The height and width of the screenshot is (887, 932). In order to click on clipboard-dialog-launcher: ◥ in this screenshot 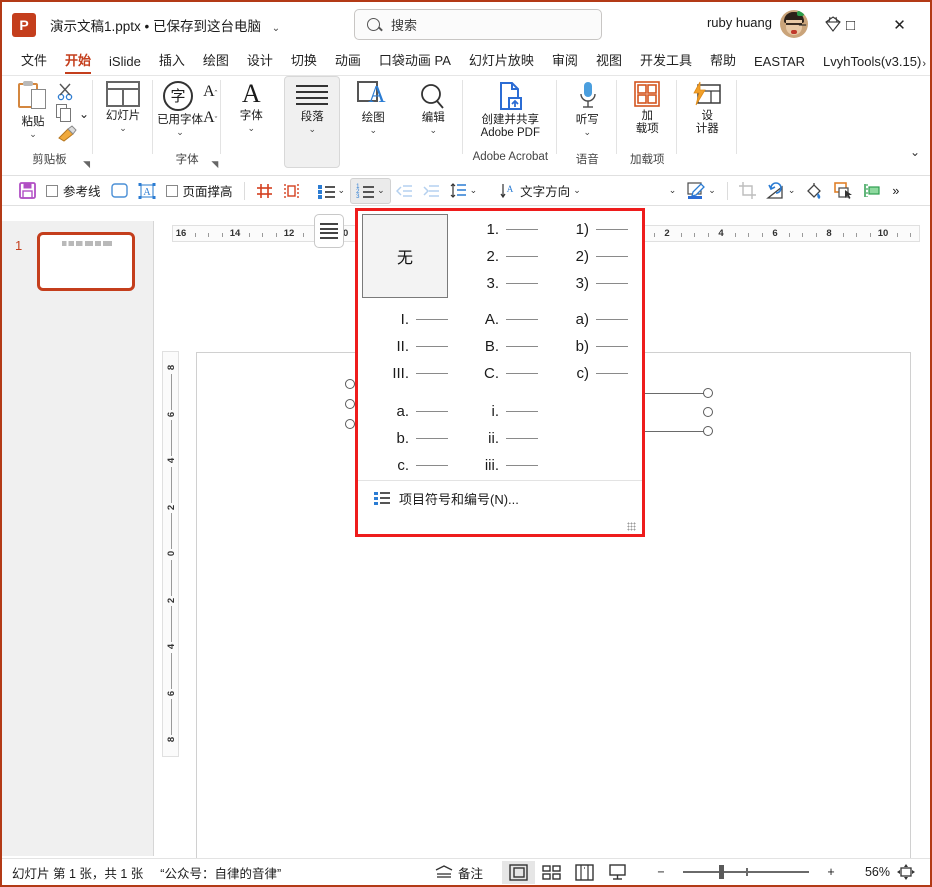, I will do `click(86, 164)`.